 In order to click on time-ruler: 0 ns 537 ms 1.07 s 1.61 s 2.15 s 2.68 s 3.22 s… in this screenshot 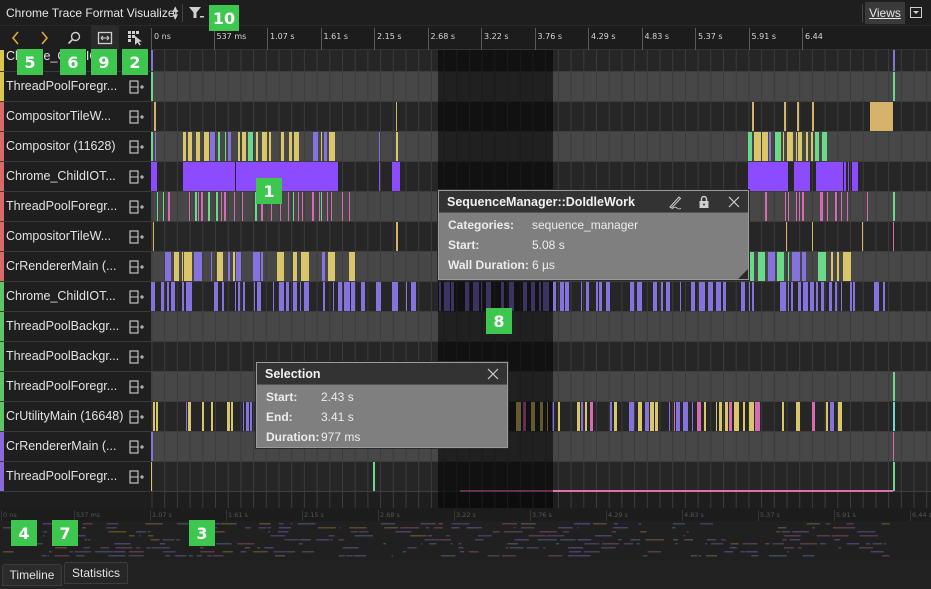, I will do `click(541, 38)`.